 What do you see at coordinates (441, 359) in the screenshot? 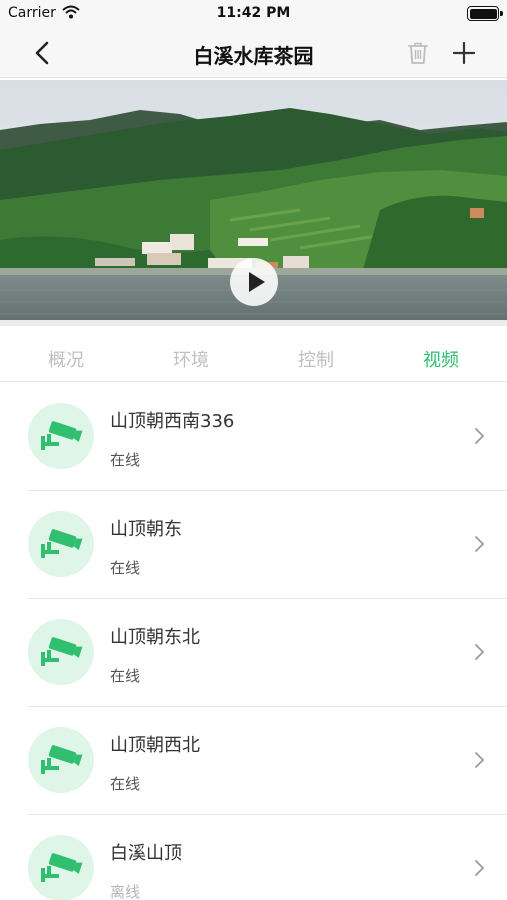
I see `tab-video: 视频` at bounding box center [441, 359].